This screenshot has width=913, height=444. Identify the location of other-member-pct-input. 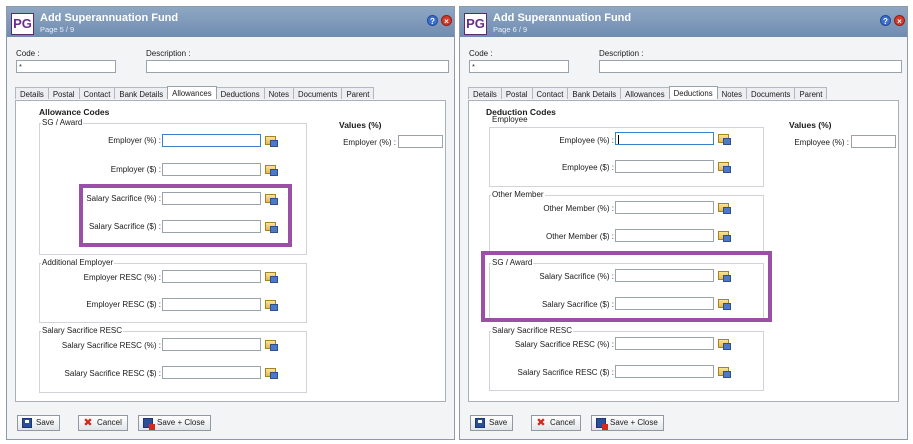
(664, 207).